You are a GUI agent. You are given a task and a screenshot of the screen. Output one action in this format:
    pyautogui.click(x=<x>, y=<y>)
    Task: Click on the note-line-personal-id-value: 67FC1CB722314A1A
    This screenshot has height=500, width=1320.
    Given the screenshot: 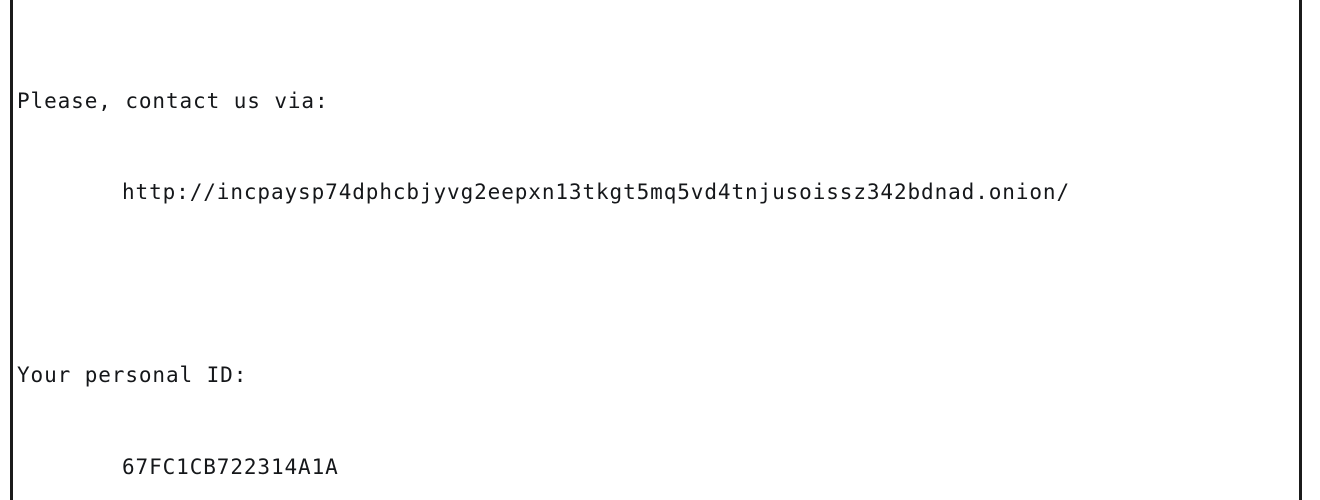 What is the action you would take?
    pyautogui.click(x=658, y=467)
    